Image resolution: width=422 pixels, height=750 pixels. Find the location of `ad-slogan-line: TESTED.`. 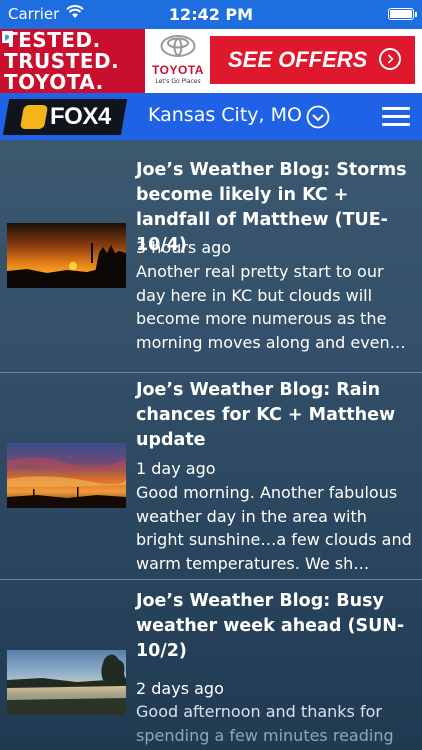

ad-slogan-line: TESTED. is located at coordinates (52, 40).